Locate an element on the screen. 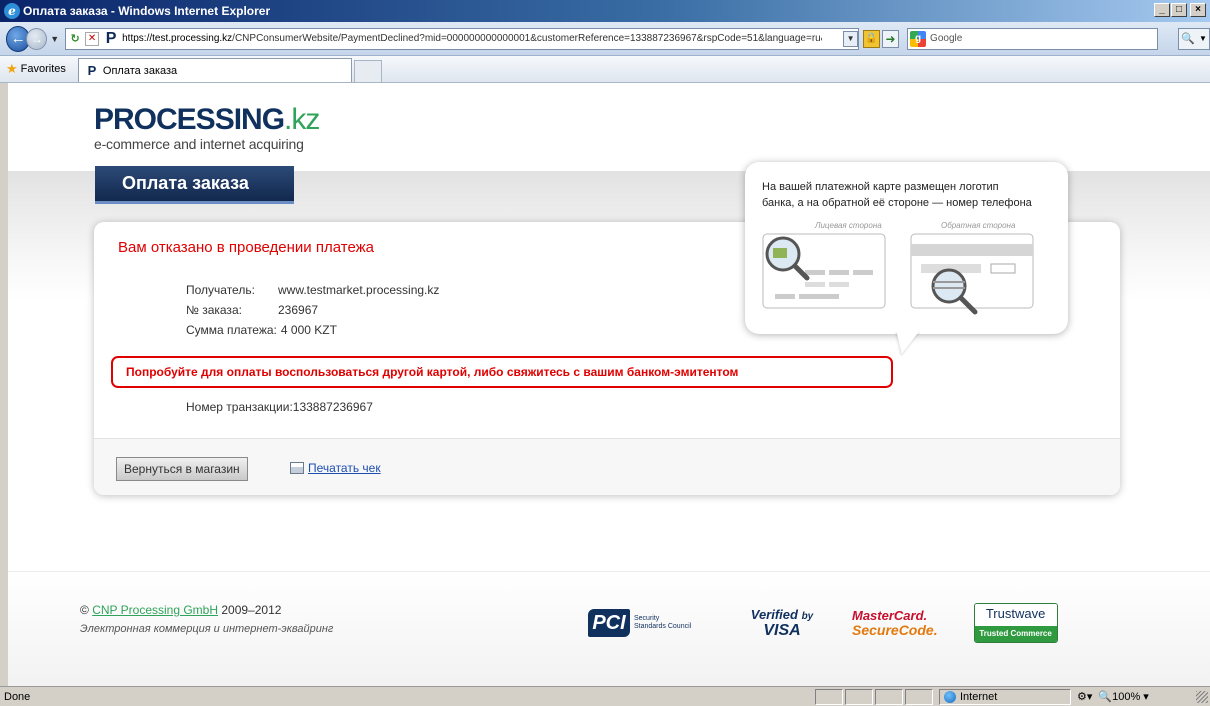 This screenshot has width=1210, height=706. window-controls: _ □ × is located at coordinates (1179, 10).